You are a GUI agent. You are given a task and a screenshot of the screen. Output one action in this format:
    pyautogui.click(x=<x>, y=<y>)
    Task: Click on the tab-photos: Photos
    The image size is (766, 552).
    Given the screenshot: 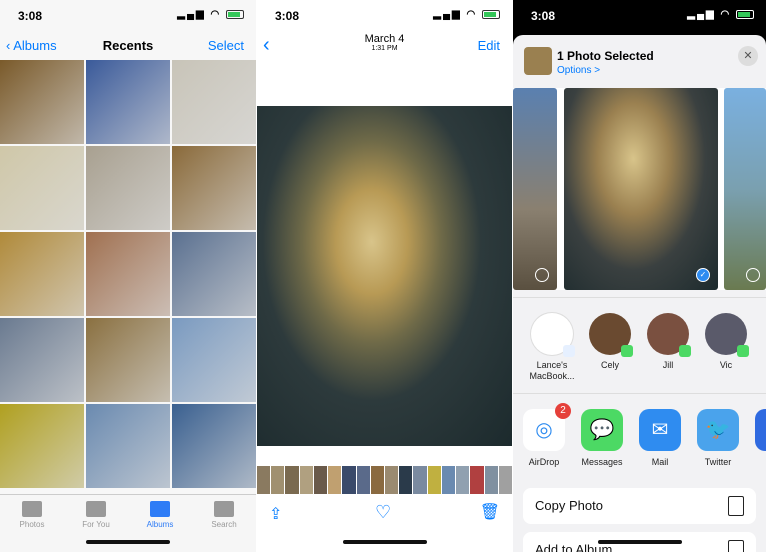 What is the action you would take?
    pyautogui.click(x=32, y=523)
    